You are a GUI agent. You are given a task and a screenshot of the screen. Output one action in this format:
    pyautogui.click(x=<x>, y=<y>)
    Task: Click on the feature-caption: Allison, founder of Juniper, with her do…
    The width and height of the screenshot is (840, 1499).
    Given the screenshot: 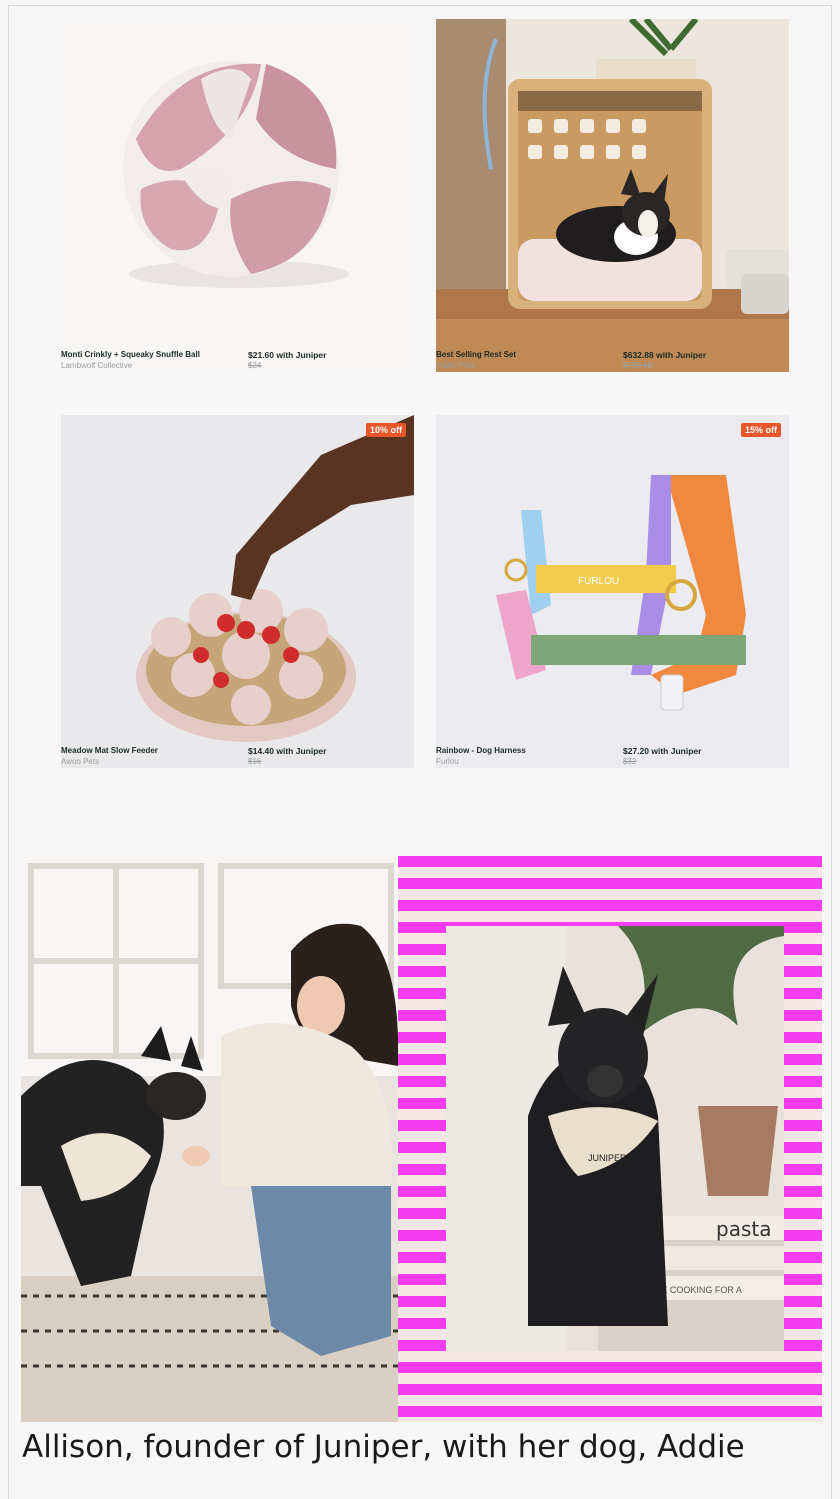 What is the action you would take?
    pyautogui.click(x=383, y=1447)
    